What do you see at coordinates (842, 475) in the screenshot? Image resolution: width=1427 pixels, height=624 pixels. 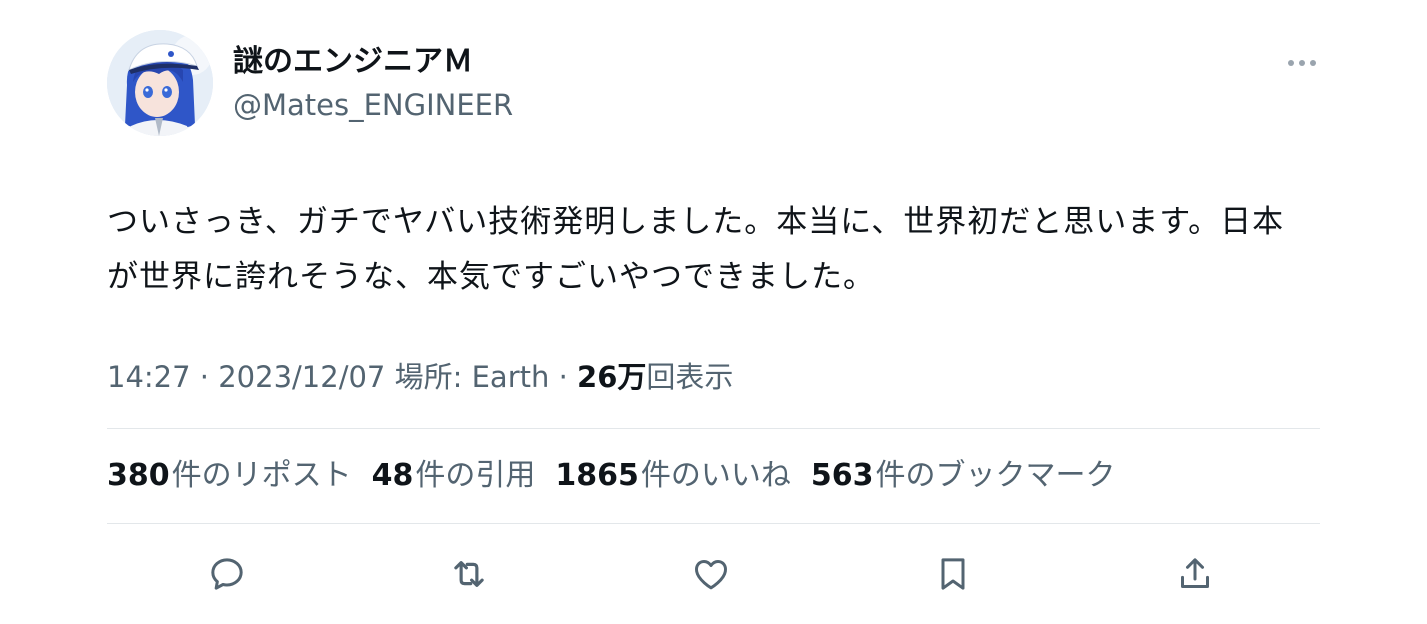 I see `bookmarks-count: 563` at bounding box center [842, 475].